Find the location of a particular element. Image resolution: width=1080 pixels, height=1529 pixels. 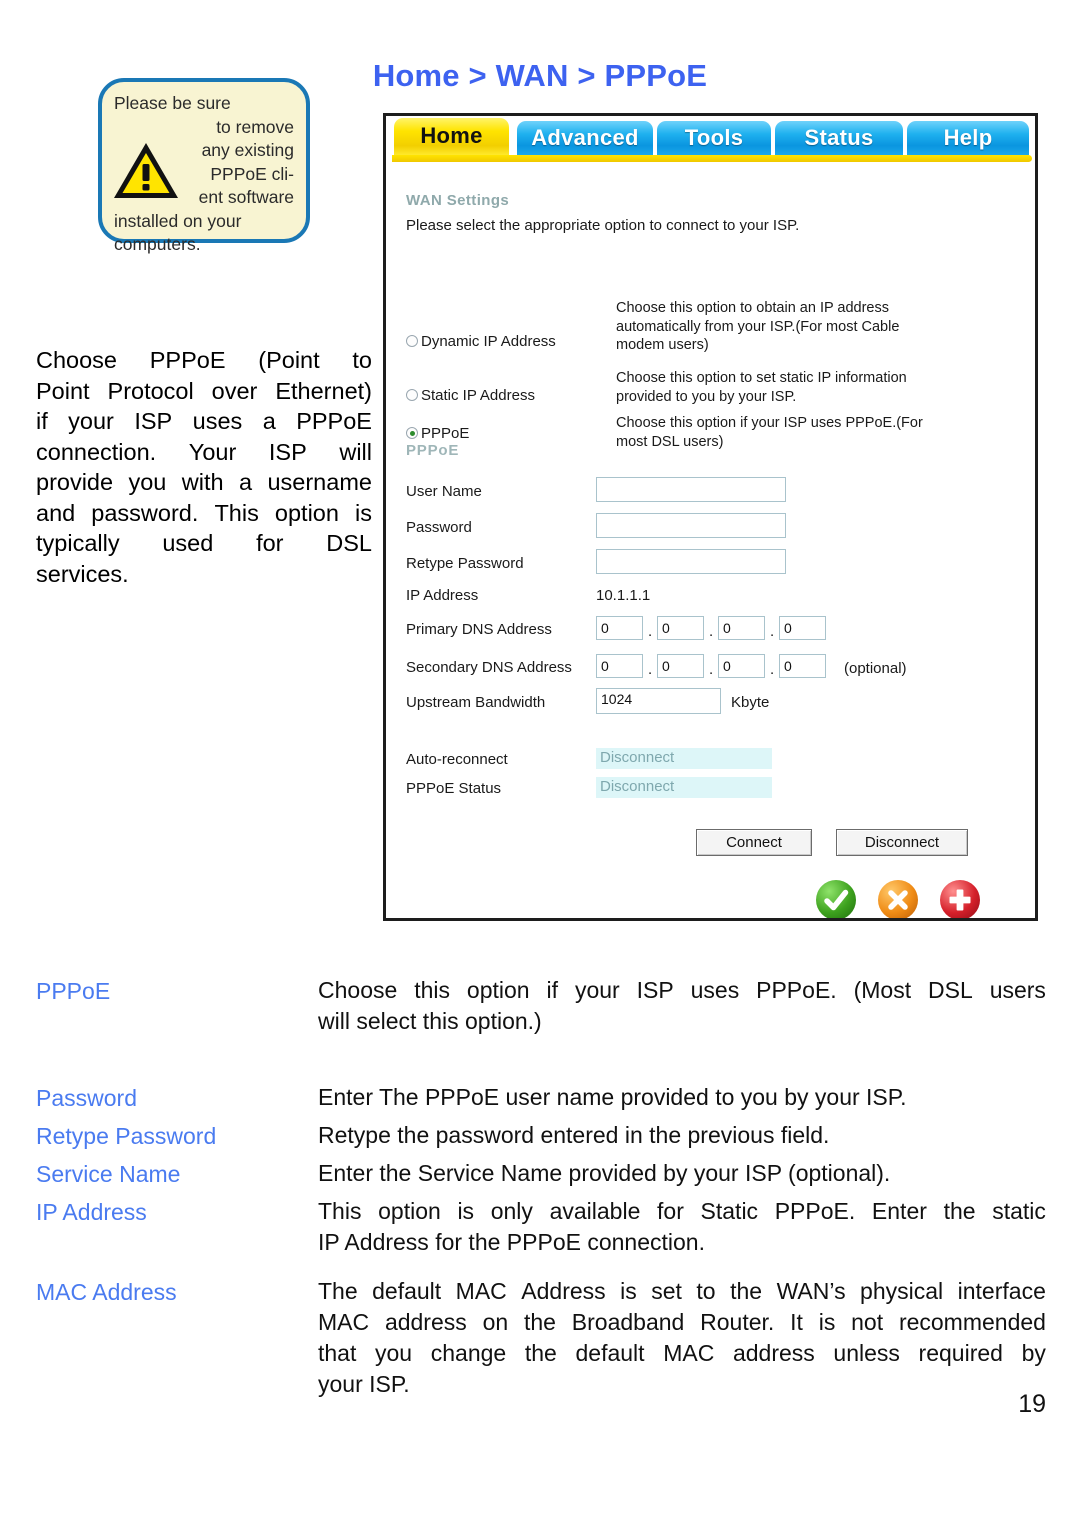

check-circle-icon is located at coordinates (836, 899).